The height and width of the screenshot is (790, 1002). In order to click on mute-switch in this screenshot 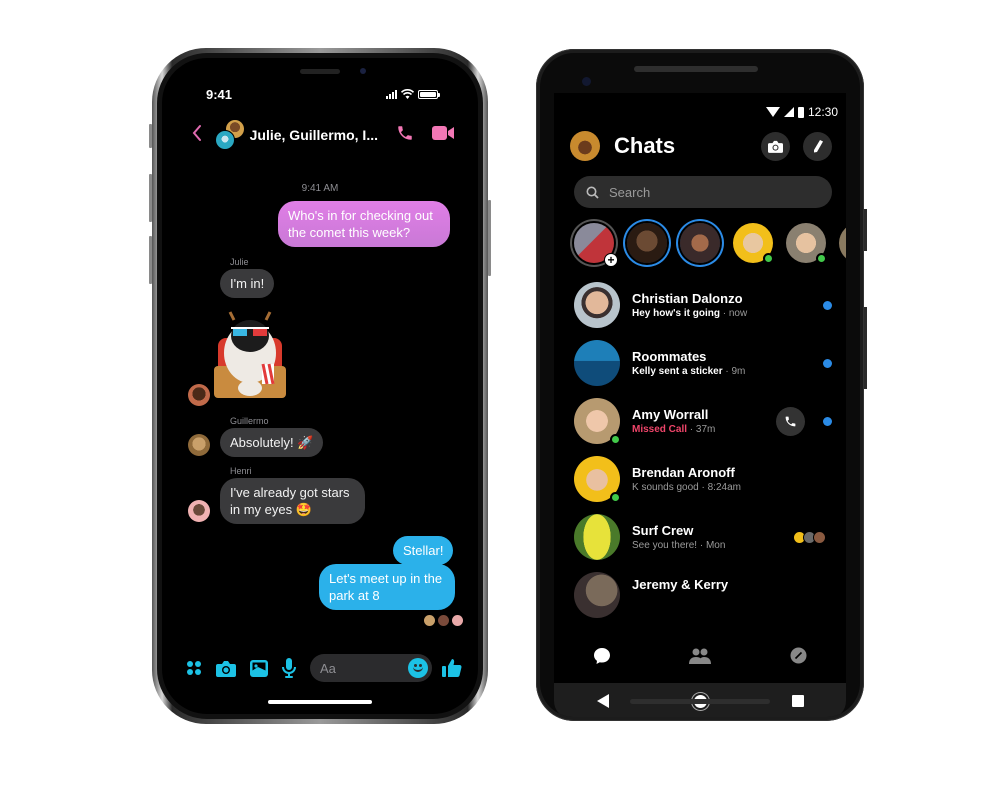, I will do `click(150, 136)`.